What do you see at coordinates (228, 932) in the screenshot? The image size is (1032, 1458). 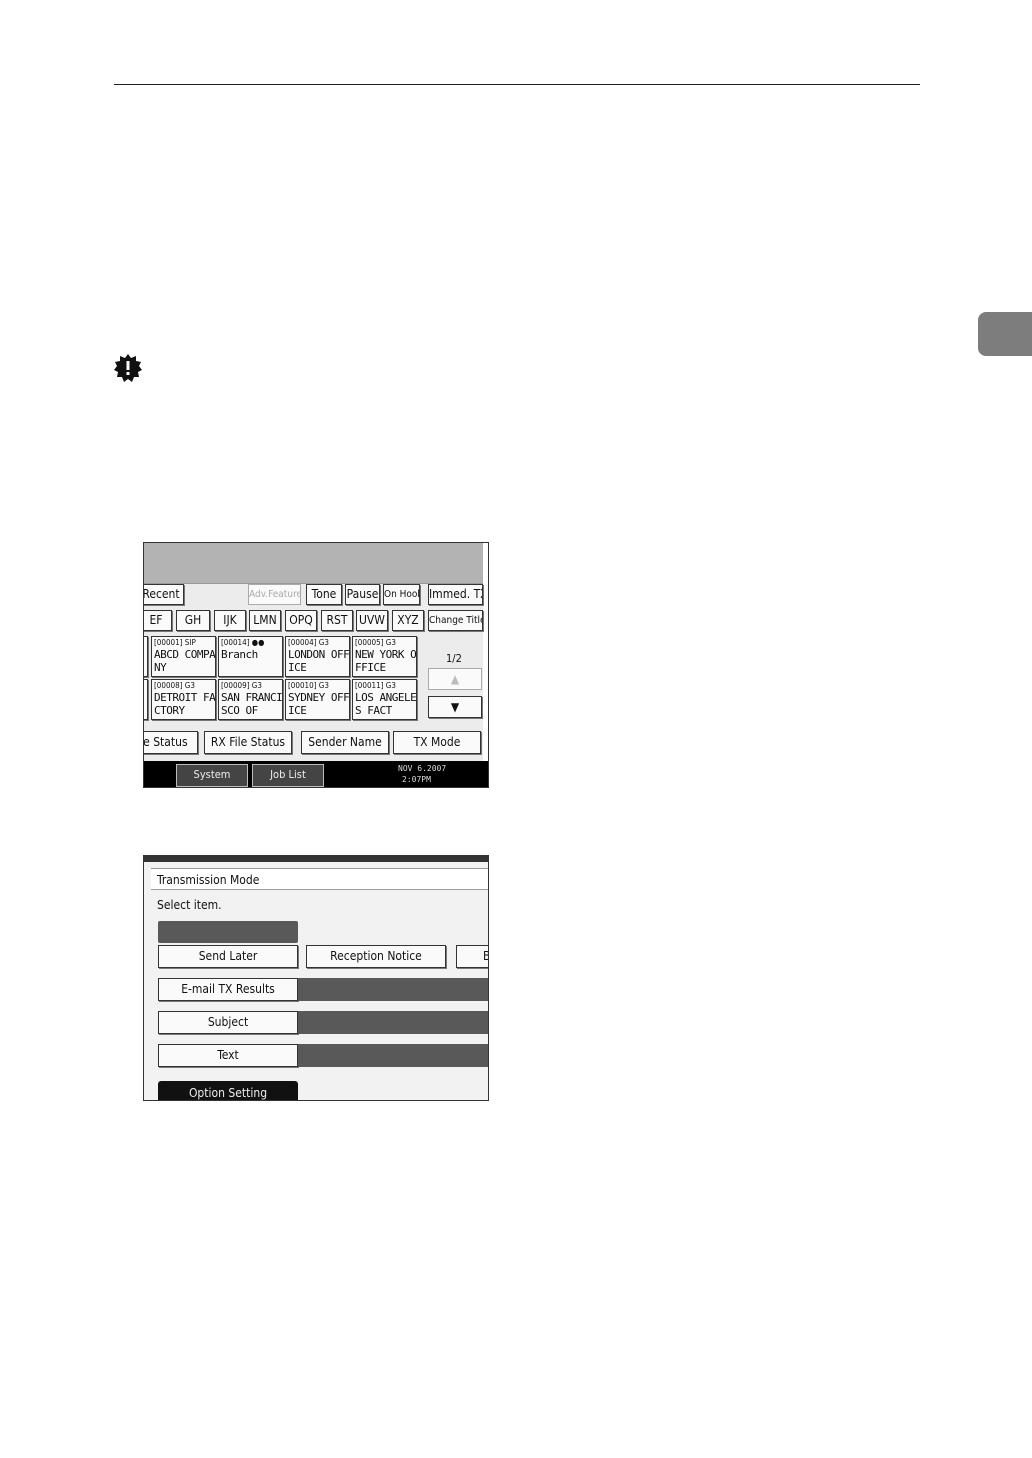 I see `section-header-box` at bounding box center [228, 932].